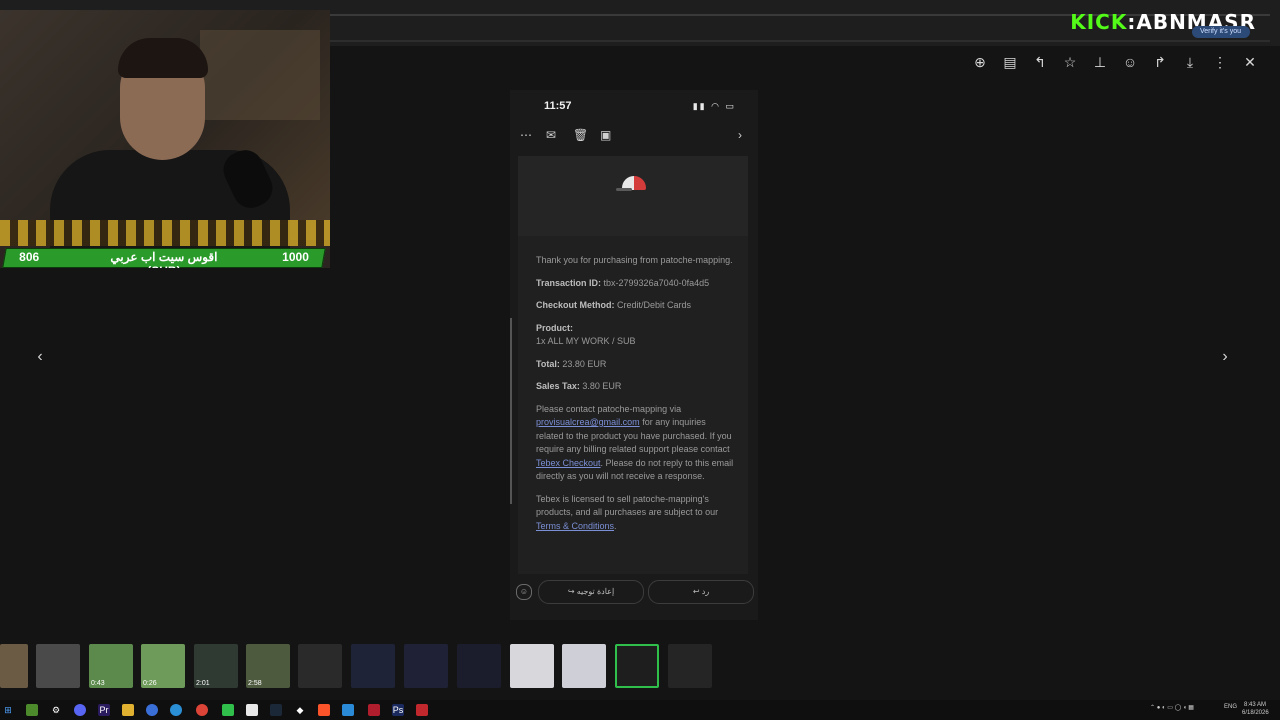 The image size is (1280, 720). I want to click on media-thumbnail: 0:43, so click(111, 666).